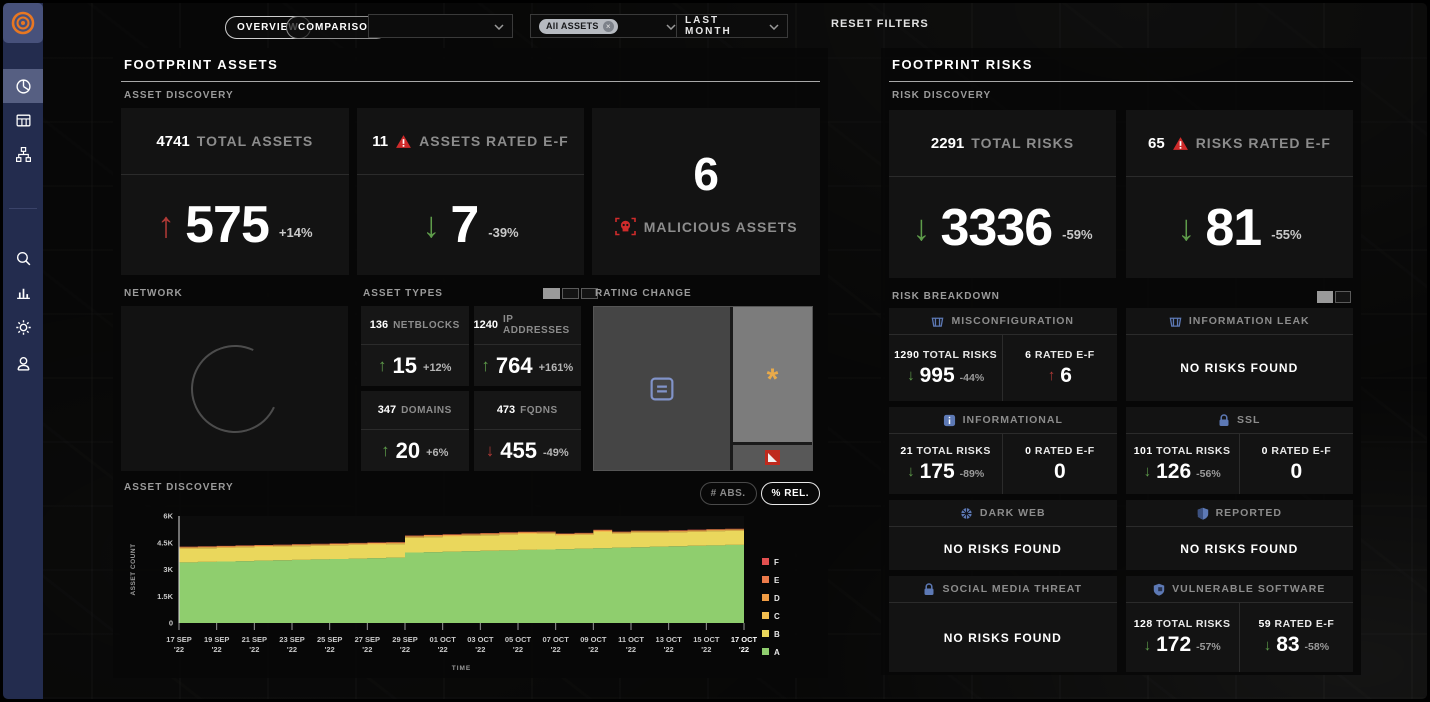 This screenshot has height=702, width=1430. Describe the element at coordinates (165, 596) in the screenshot. I see `svg-text: 1.5K` at that location.